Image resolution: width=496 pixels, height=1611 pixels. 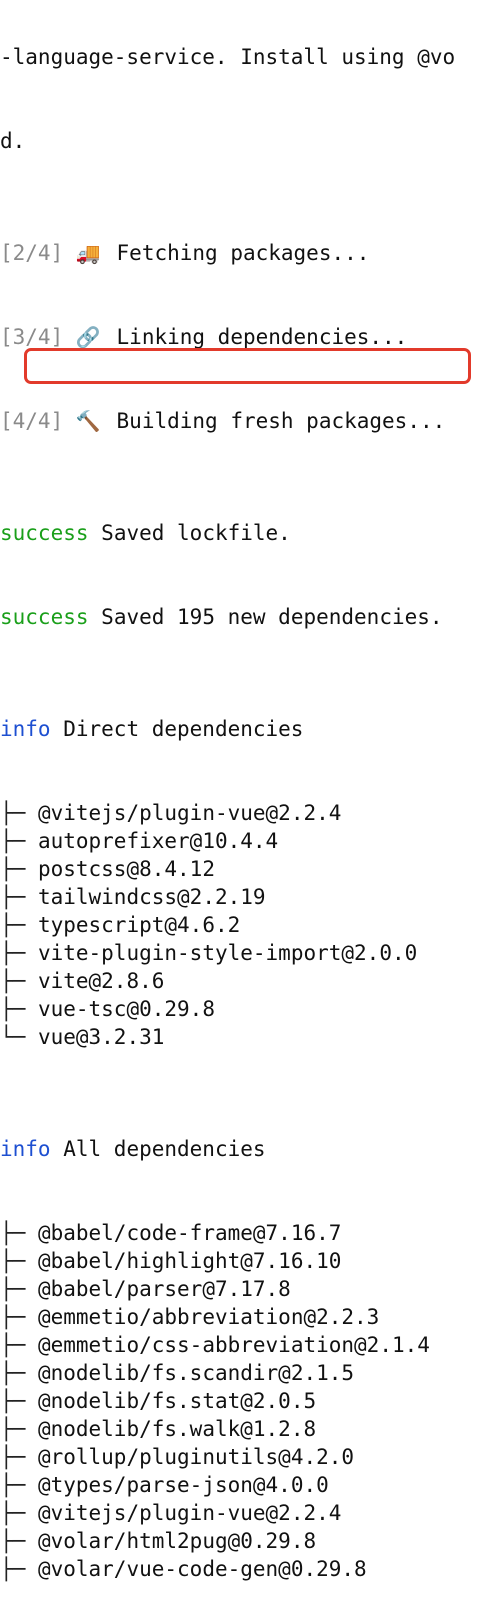 What do you see at coordinates (126, 869) in the screenshot?
I see `package-name: postcss@8.4.12` at bounding box center [126, 869].